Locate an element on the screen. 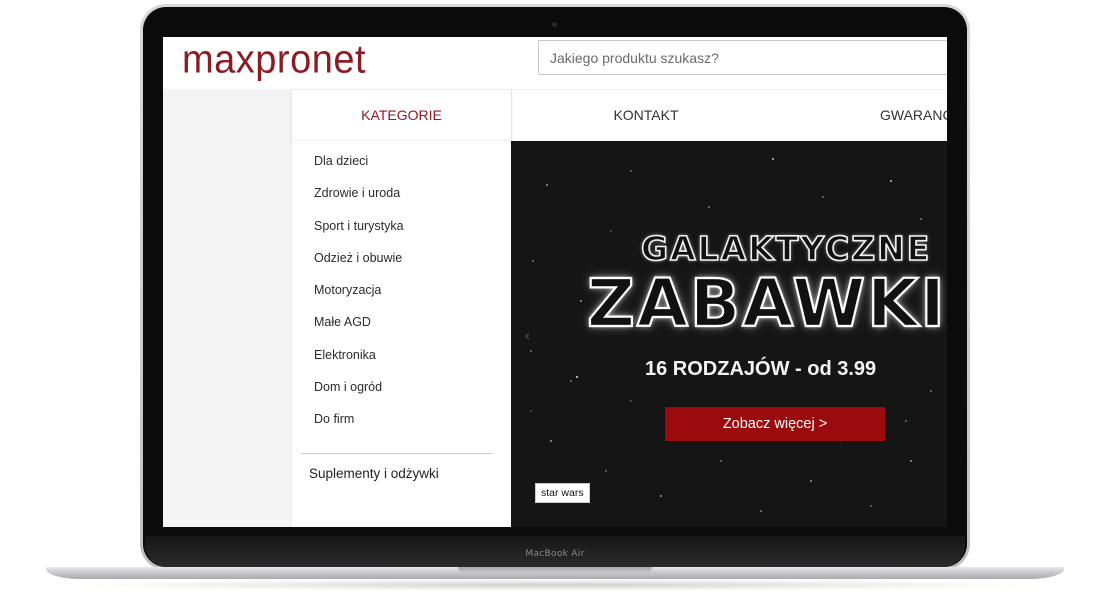 This screenshot has height=598, width=1110. banner-title-line1: GALAKTYCZNE is located at coordinates (786, 248).